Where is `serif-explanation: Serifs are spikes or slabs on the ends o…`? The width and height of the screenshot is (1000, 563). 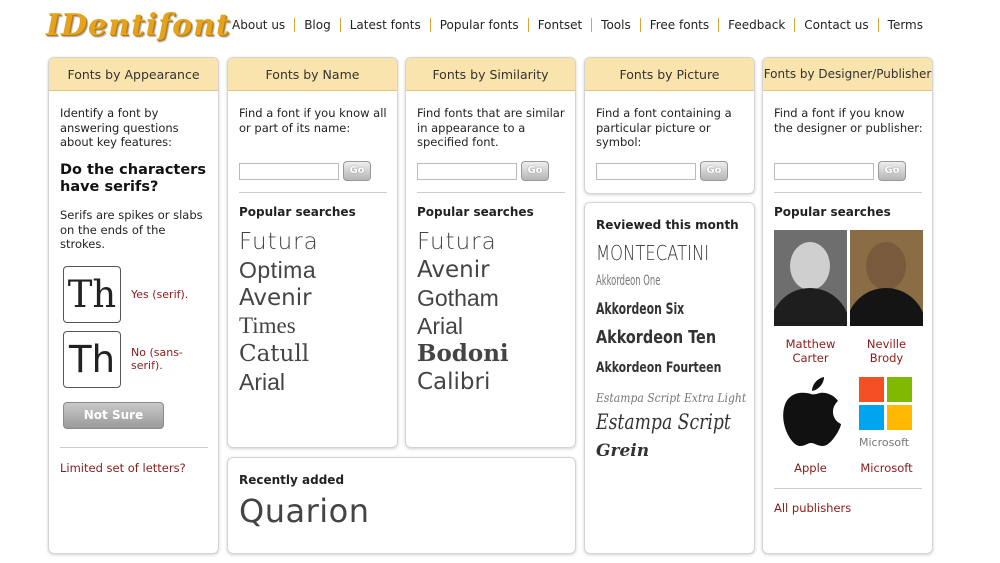 serif-explanation: Serifs are spikes or slabs on the ends o… is located at coordinates (131, 229).